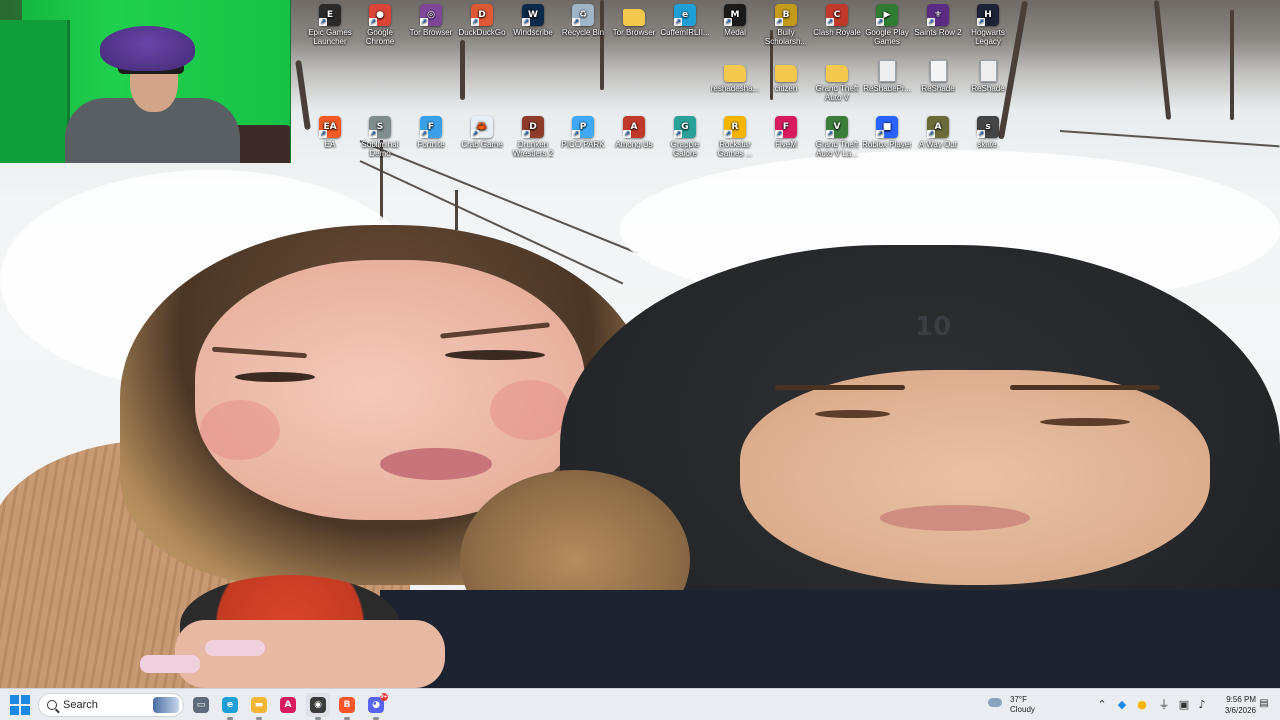 Image resolution: width=1280 pixels, height=720 pixels. Describe the element at coordinates (482, 132) in the screenshot. I see `desktop-shortcut: 🦀 ↗ Crab Game` at that location.